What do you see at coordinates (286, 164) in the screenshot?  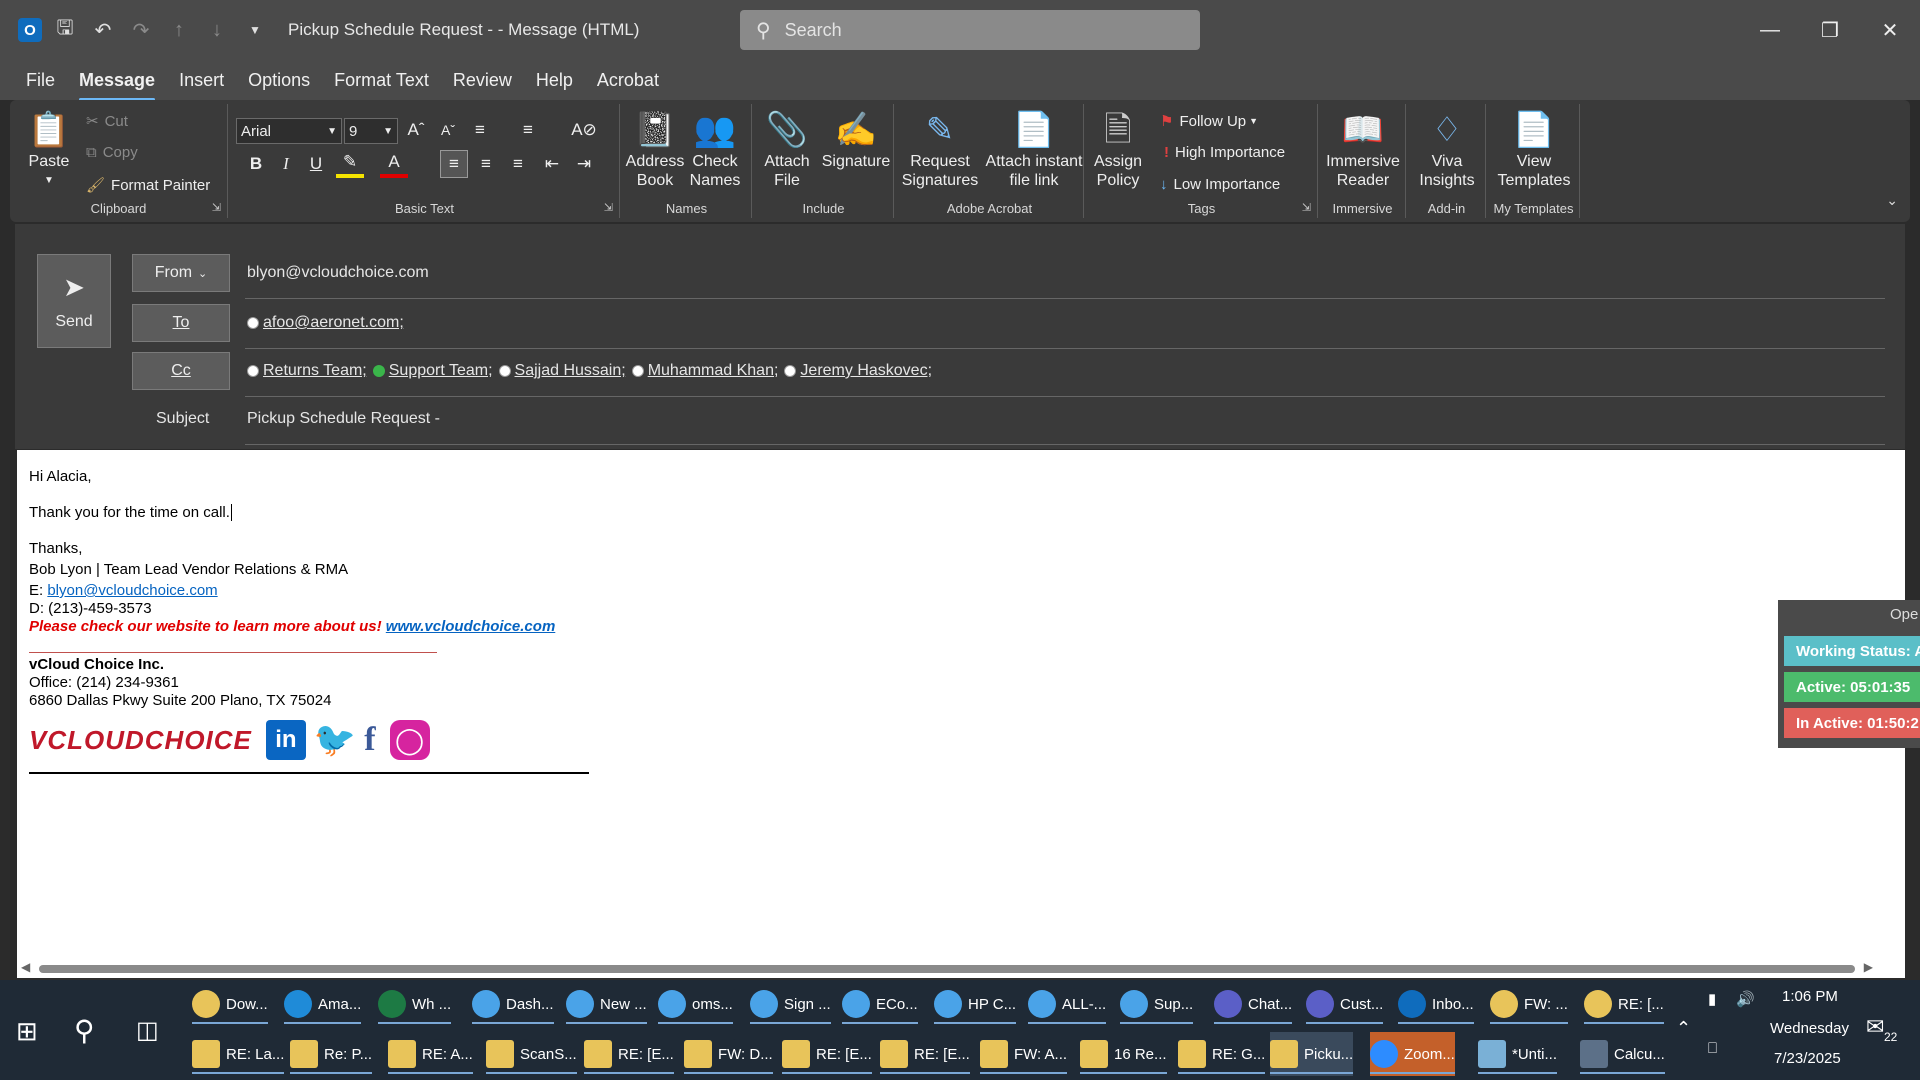 I see `italic-icon: I` at bounding box center [286, 164].